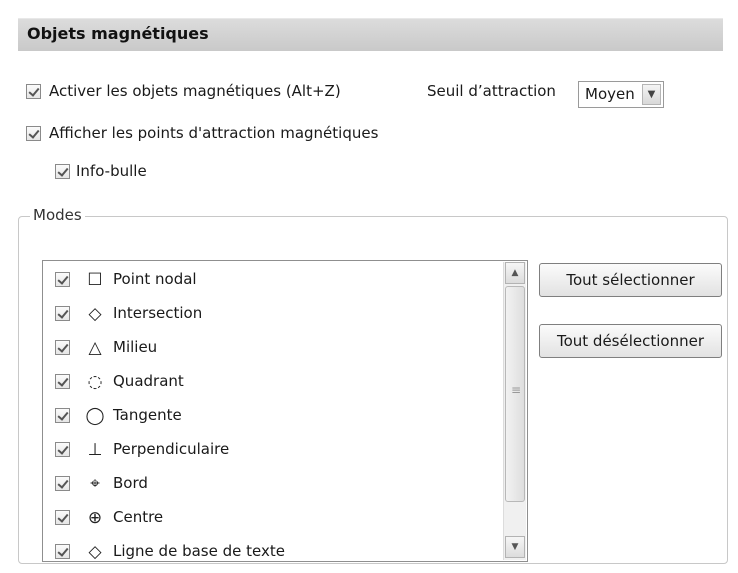 This screenshot has width=738, height=573. I want to click on mode-label: Perpendiculaire, so click(171, 449).